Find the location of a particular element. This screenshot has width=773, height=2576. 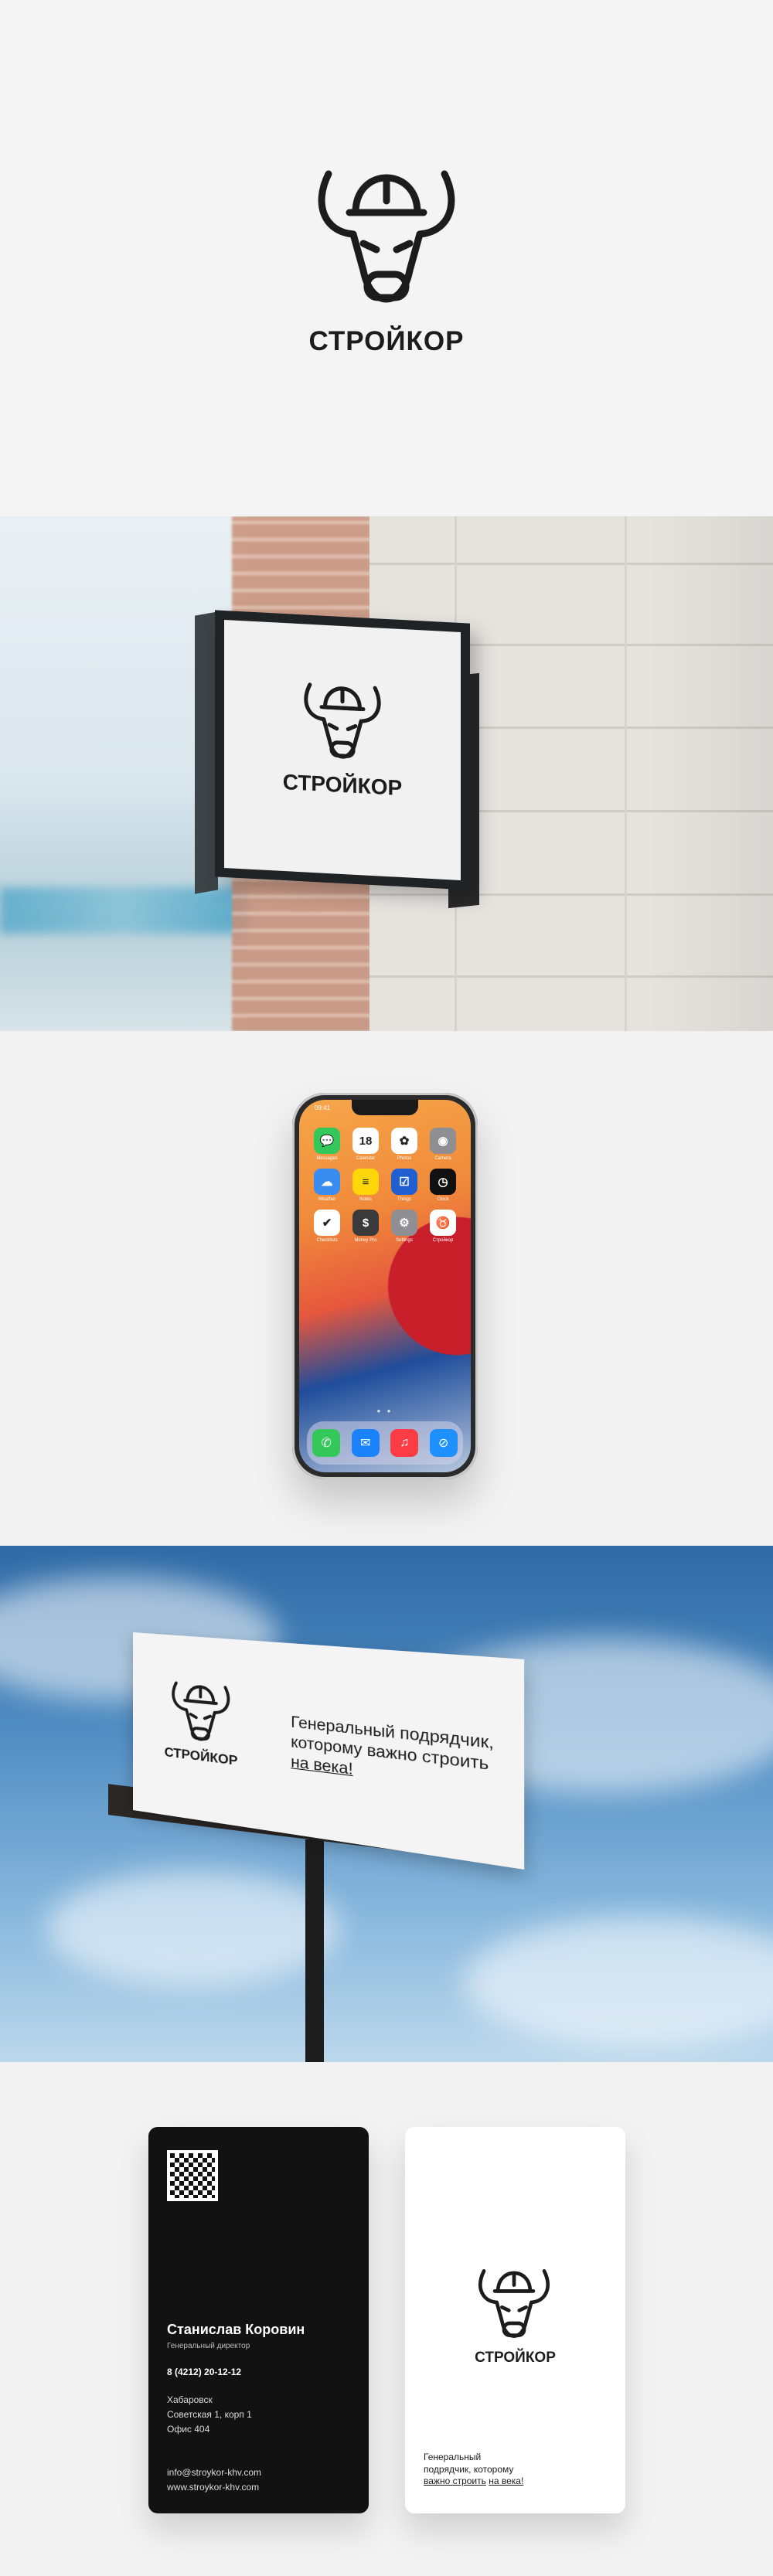

dock: ✆ ✉ ♫ ⊘ is located at coordinates (385, 1443).